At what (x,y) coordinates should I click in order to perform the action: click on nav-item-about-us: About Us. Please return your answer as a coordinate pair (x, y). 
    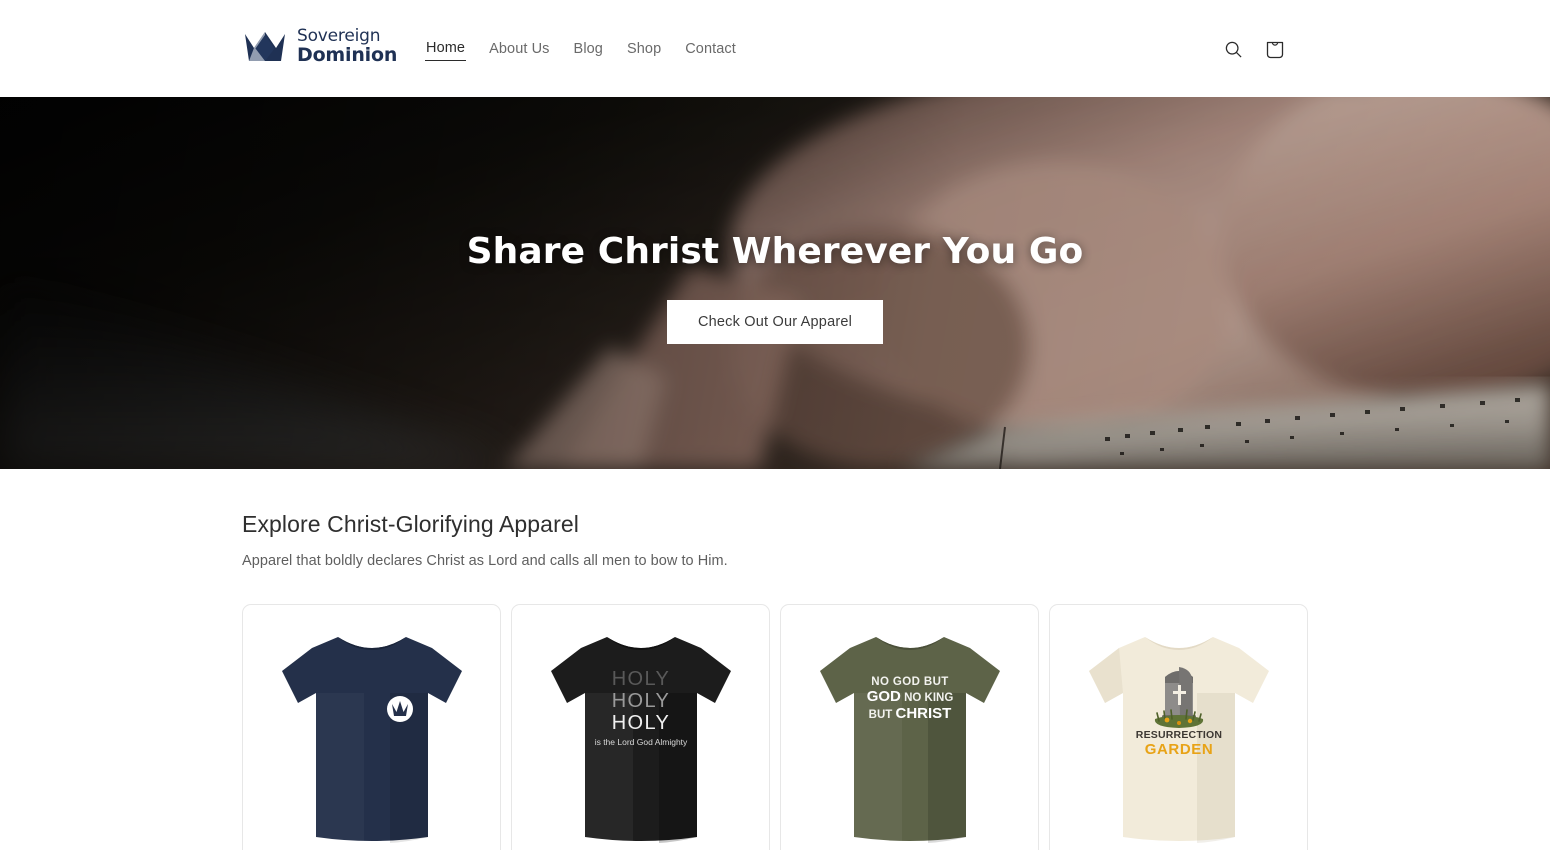
    Looking at the image, I should click on (519, 50).